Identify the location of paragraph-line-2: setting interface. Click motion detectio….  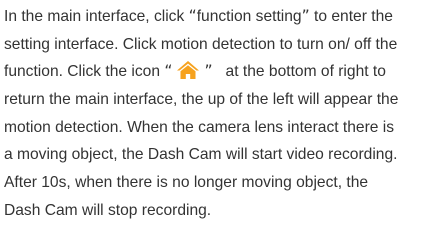
(201, 44).